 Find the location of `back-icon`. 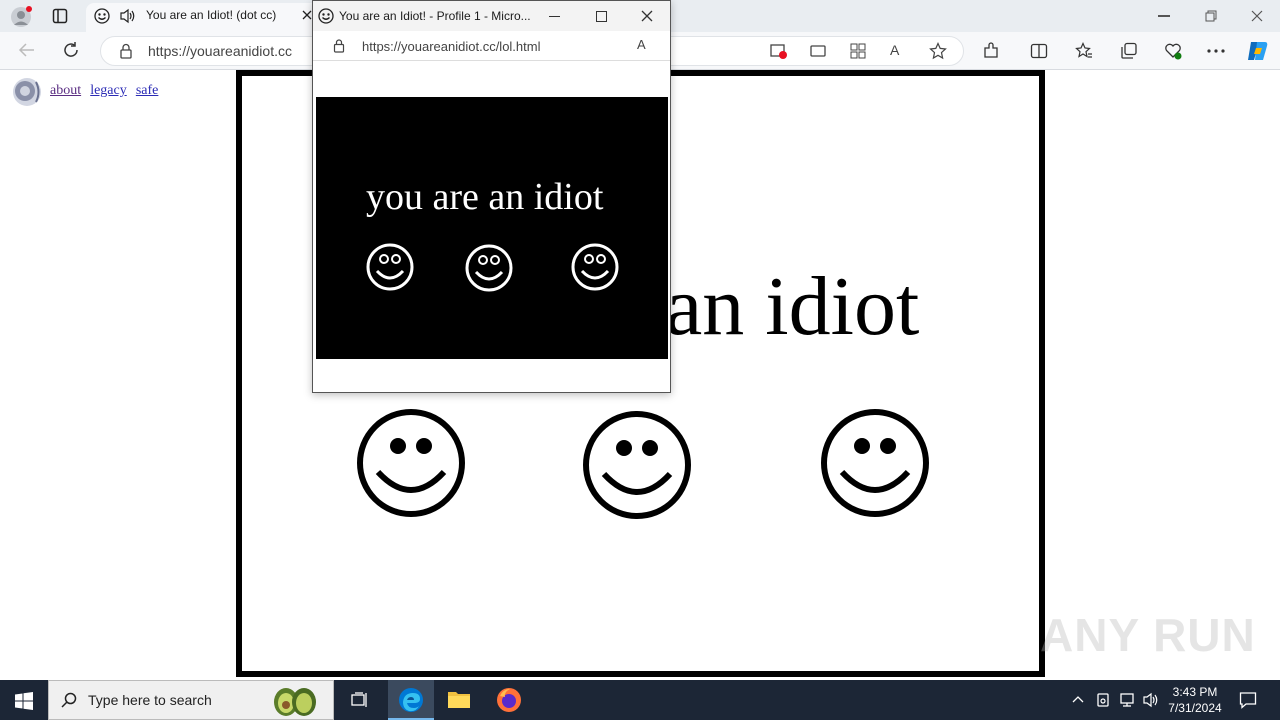

back-icon is located at coordinates (27, 50).